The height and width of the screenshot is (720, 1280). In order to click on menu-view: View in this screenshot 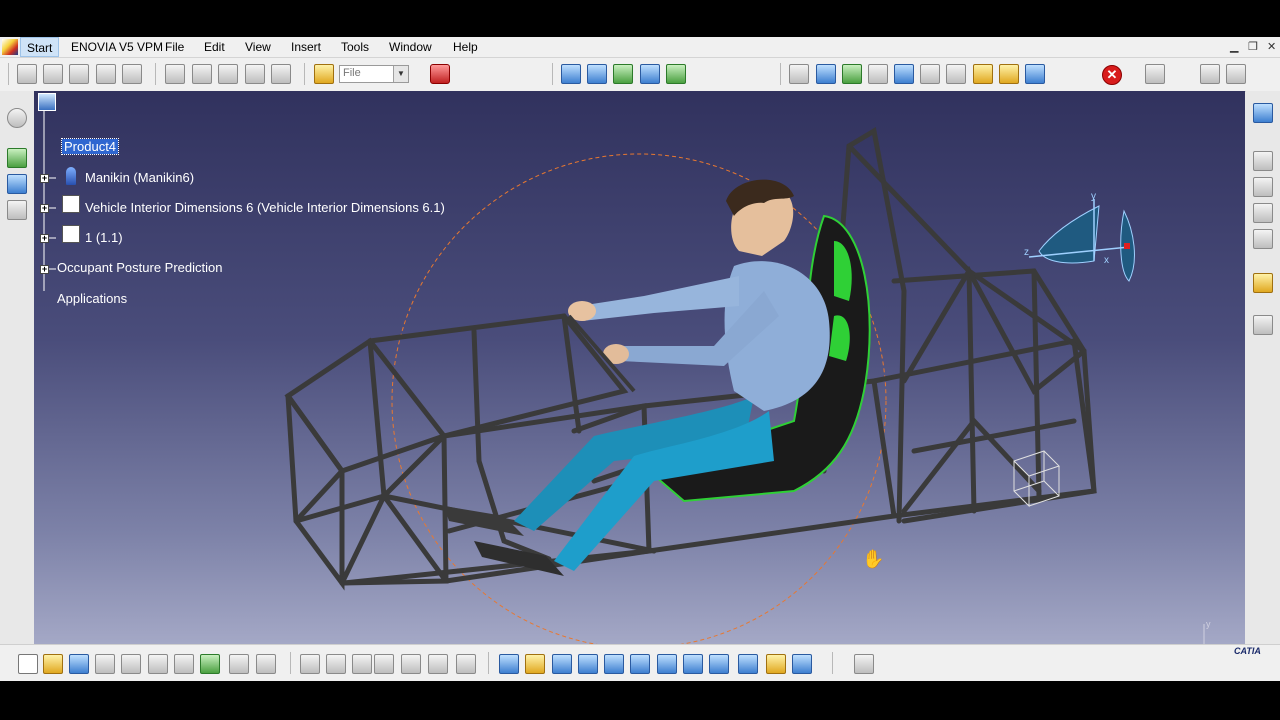, I will do `click(258, 47)`.